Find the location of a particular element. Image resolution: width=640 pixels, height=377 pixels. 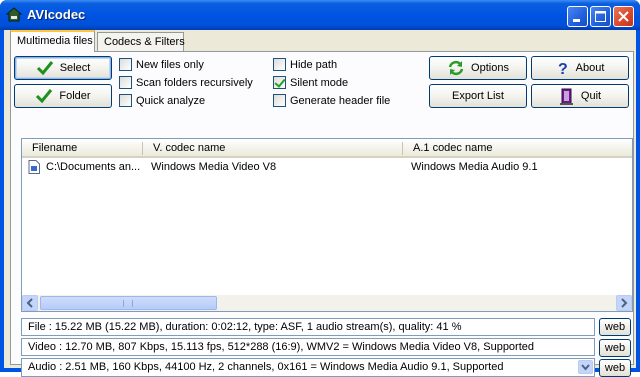

close-button is located at coordinates (623, 16).